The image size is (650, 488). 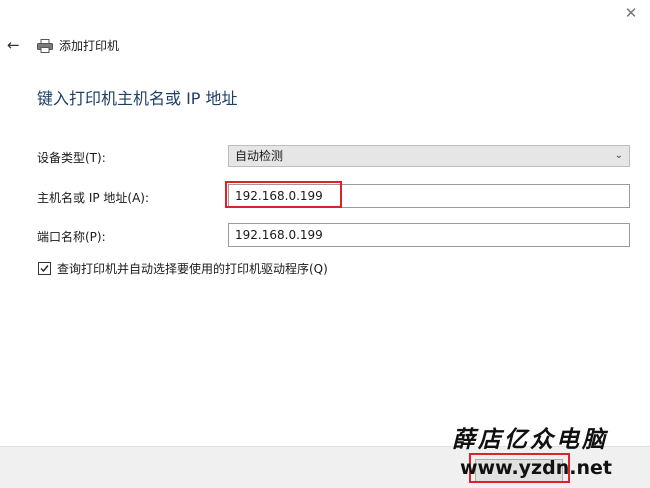 What do you see at coordinates (45, 45) in the screenshot?
I see `printer-icon` at bounding box center [45, 45].